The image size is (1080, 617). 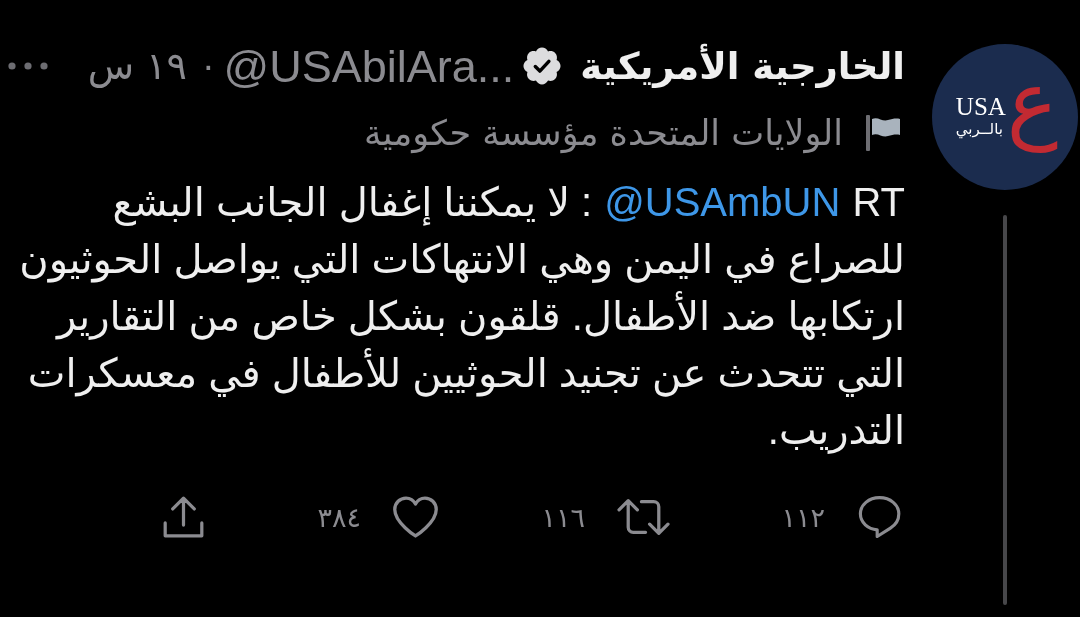 What do you see at coordinates (377, 517) in the screenshot?
I see `like-button: ٣٨٤` at bounding box center [377, 517].